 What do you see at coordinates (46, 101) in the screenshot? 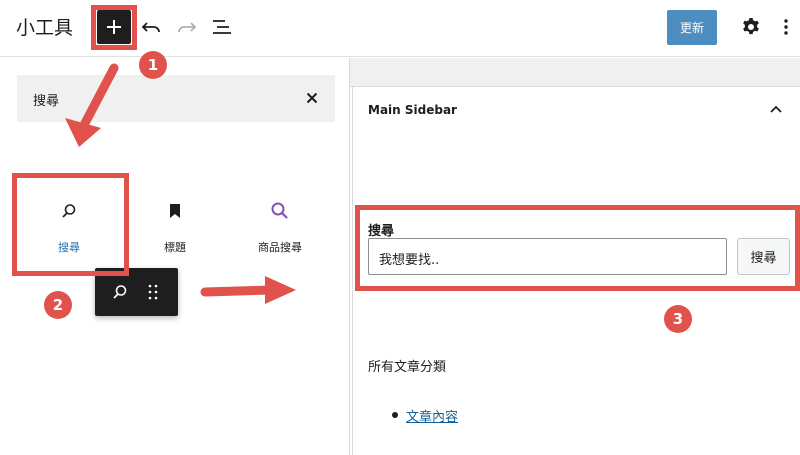
I see `block-search-value: 搜尋` at bounding box center [46, 101].